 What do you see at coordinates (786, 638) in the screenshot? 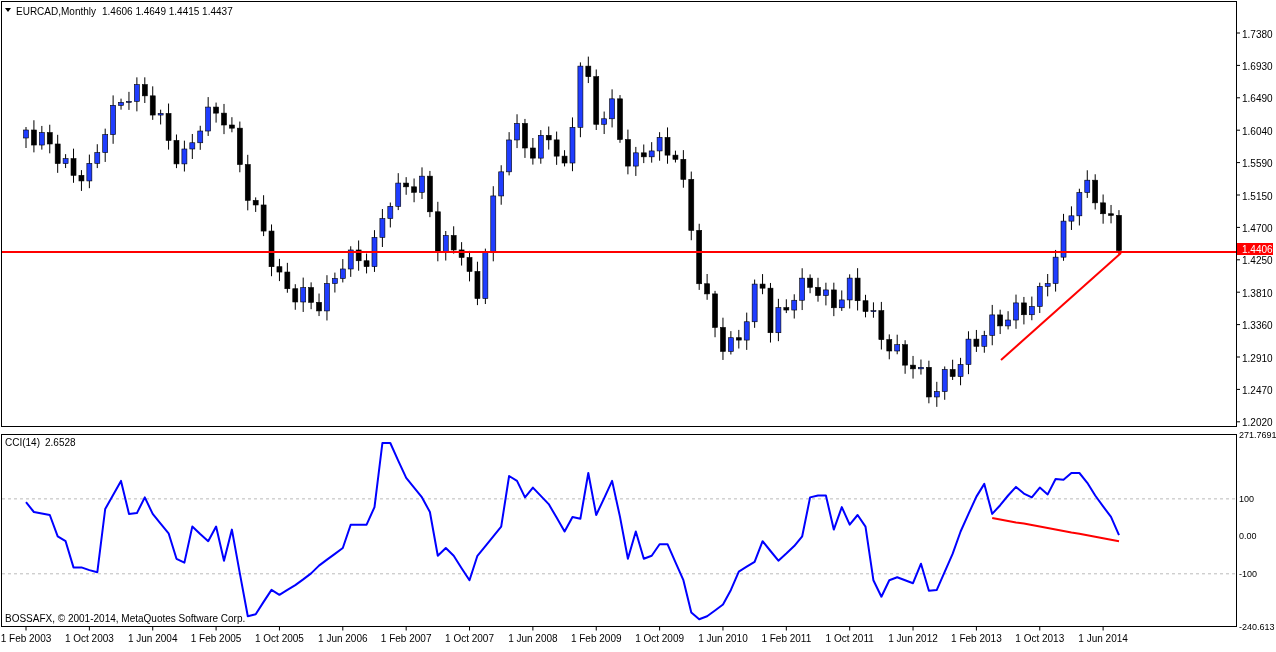
I see `date-axis-label: 1 Feb 2011` at bounding box center [786, 638].